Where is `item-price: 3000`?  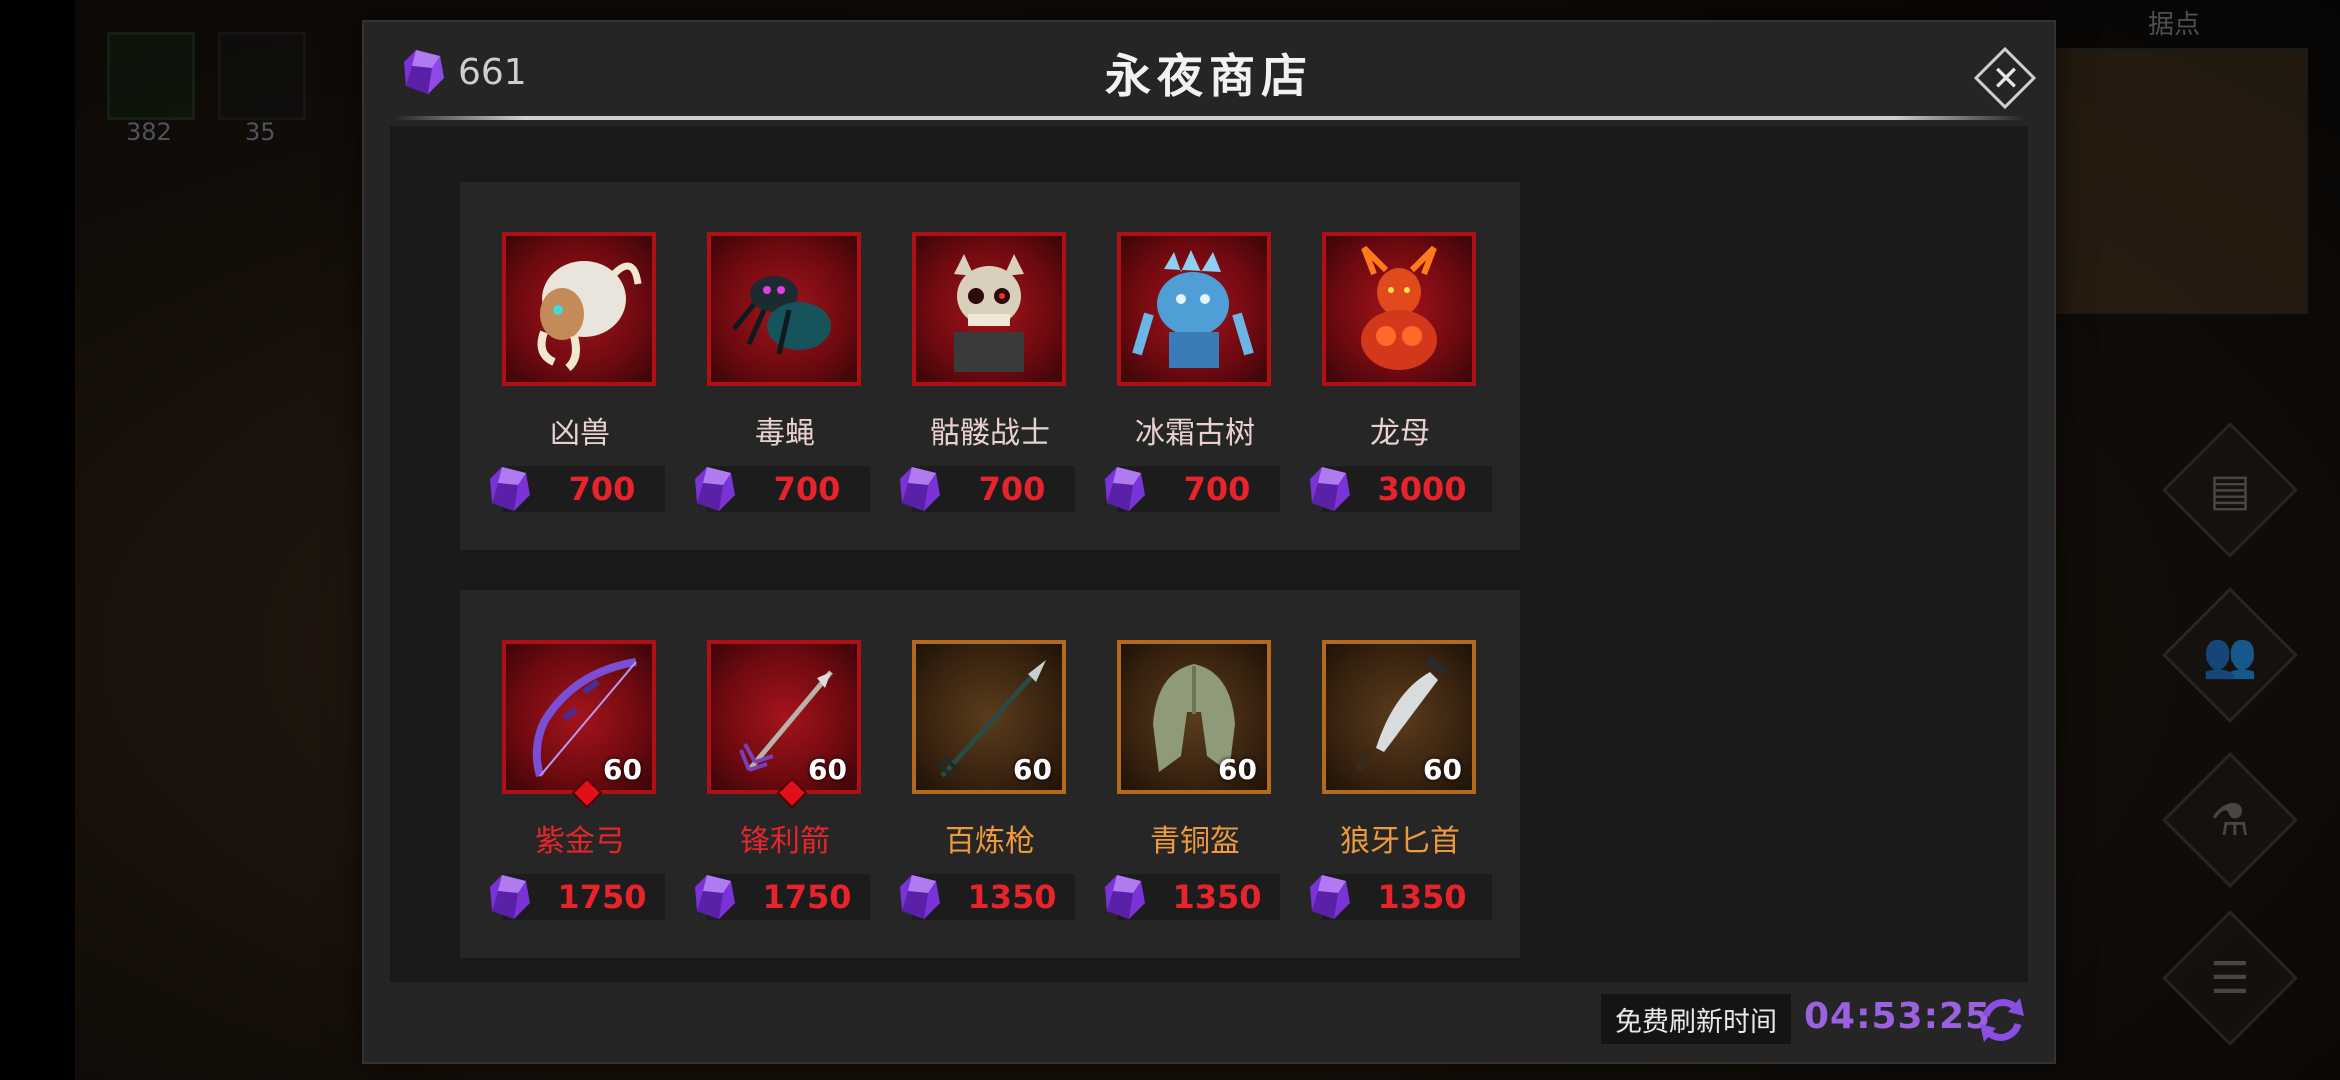
item-price: 3000 is located at coordinates (1422, 489).